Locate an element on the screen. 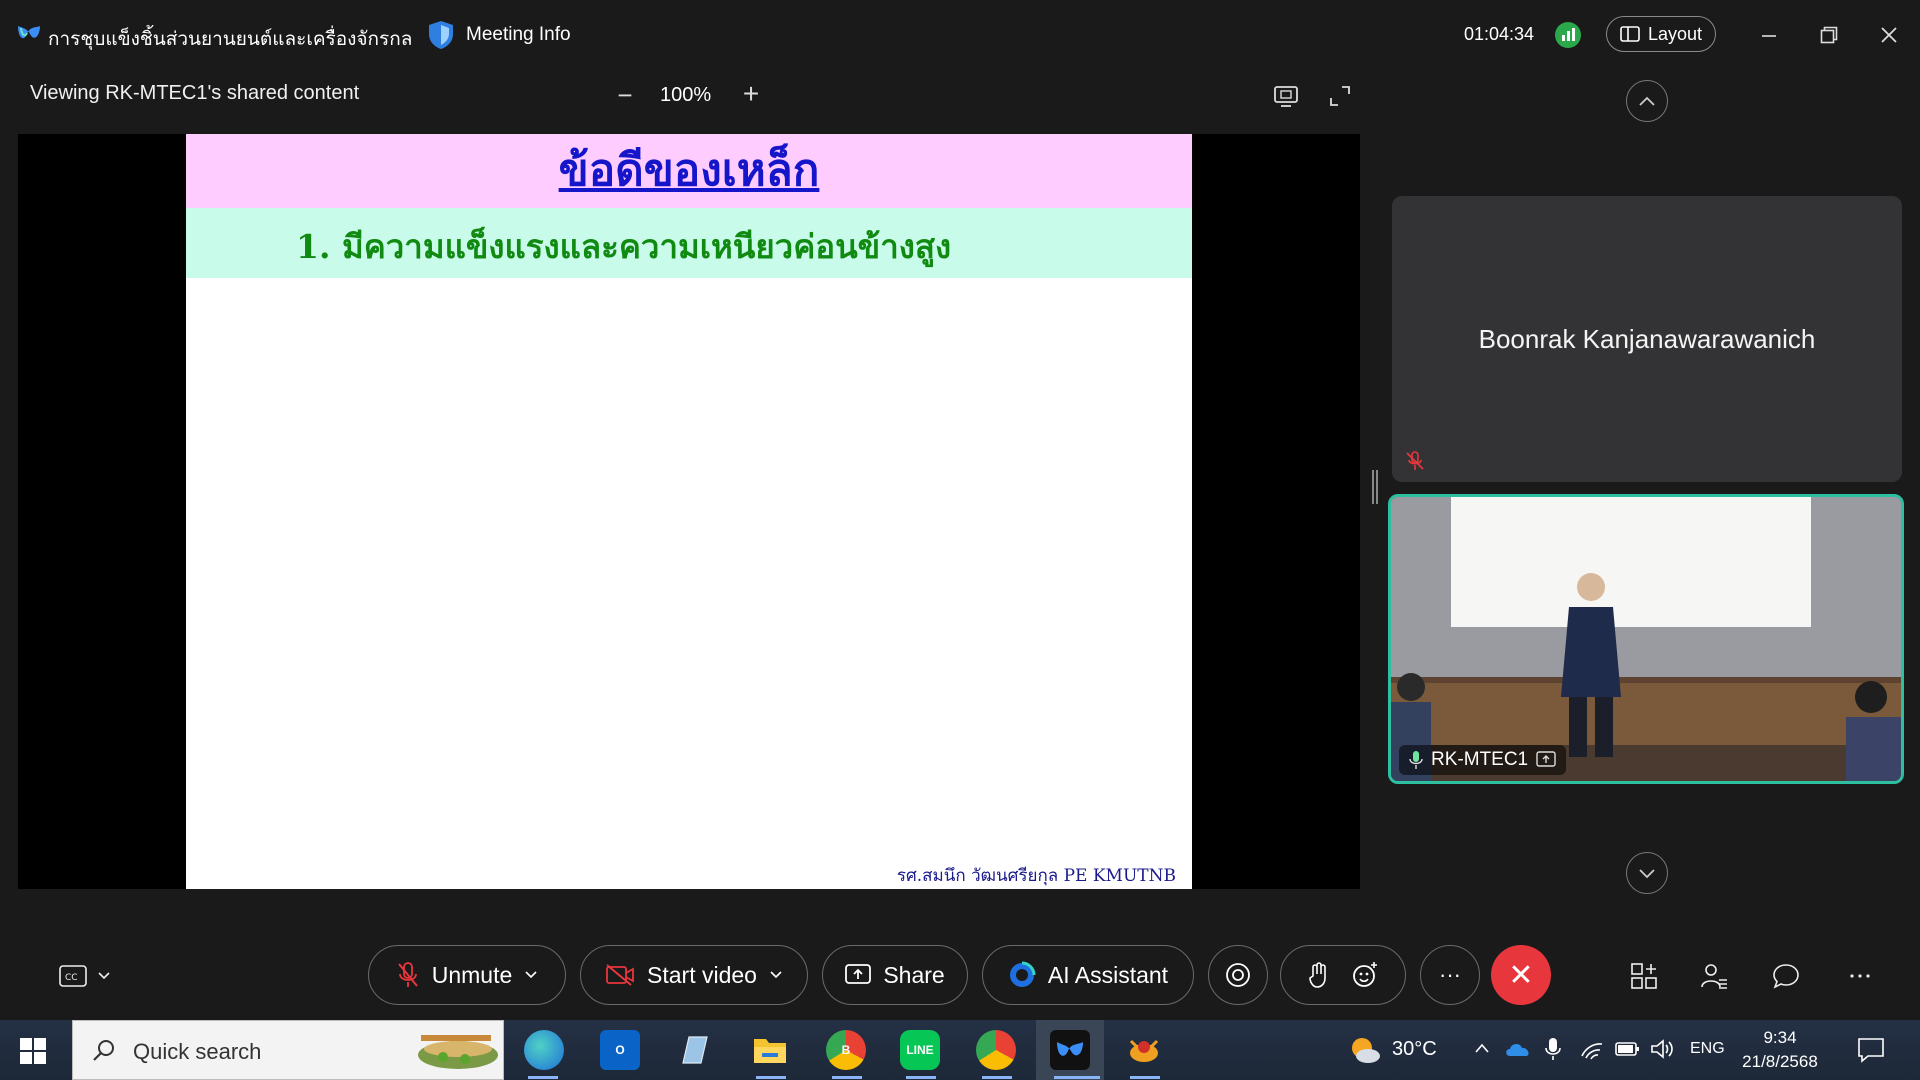 The height and width of the screenshot is (1080, 1920). panel-resize-handle is located at coordinates (1375, 487).